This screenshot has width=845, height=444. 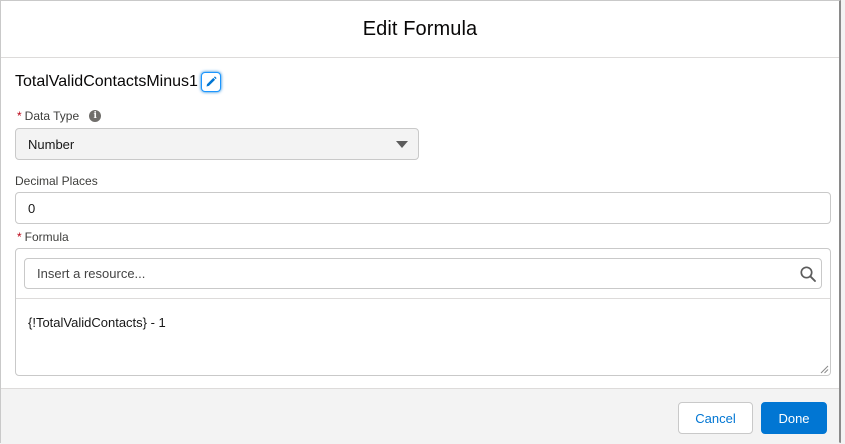 I want to click on decimal-places-input: 0, so click(x=423, y=208).